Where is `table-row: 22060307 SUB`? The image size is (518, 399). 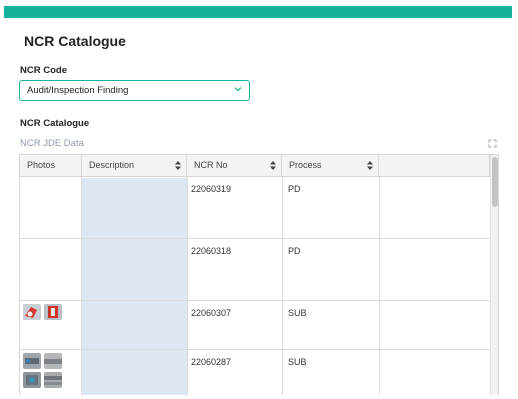
table-row: 22060307 SUB is located at coordinates (255, 325).